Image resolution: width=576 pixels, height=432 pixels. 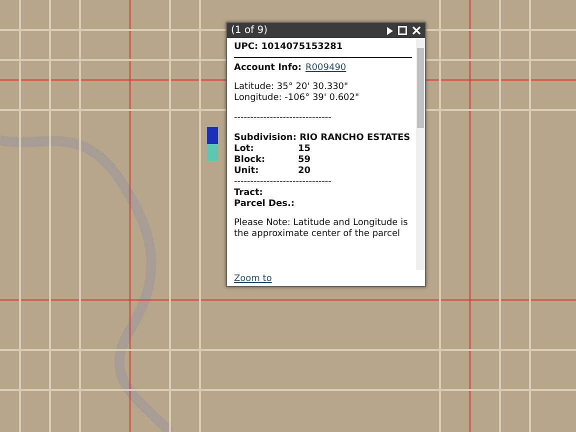 What do you see at coordinates (390, 30) in the screenshot?
I see `play-icon` at bounding box center [390, 30].